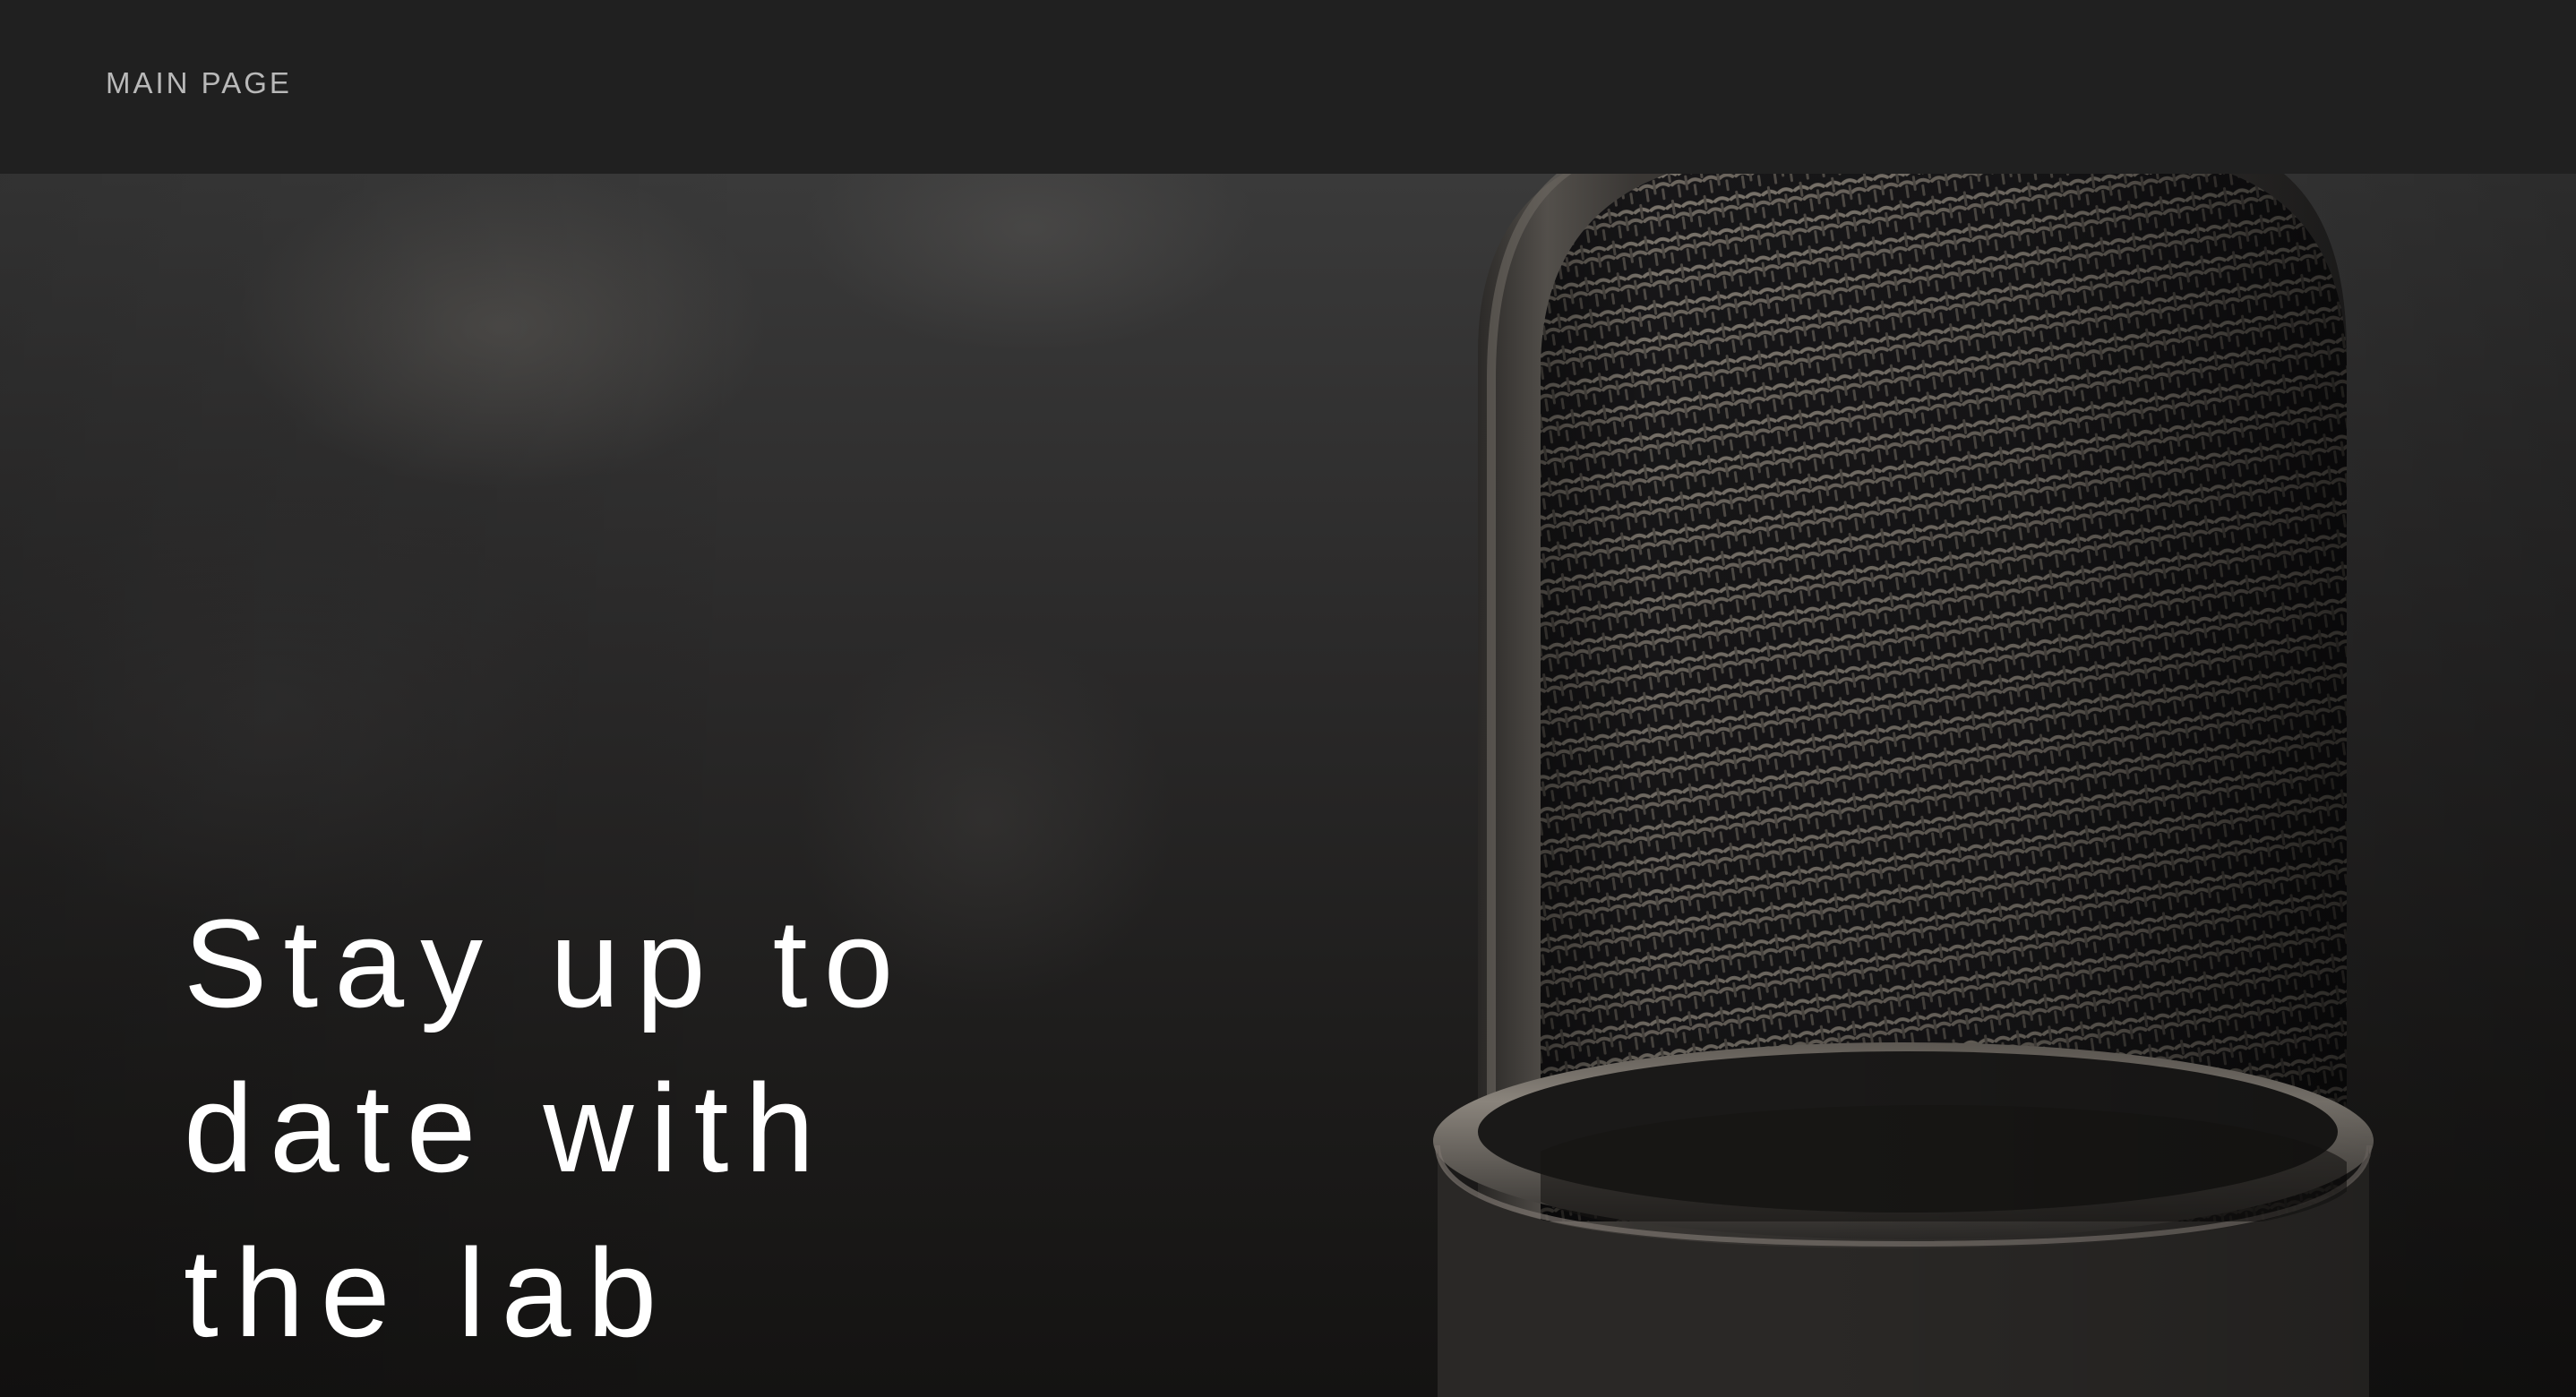 This screenshot has width=2576, height=1397. I want to click on hero-headline: Stay up to date with the lab, so click(676, 1128).